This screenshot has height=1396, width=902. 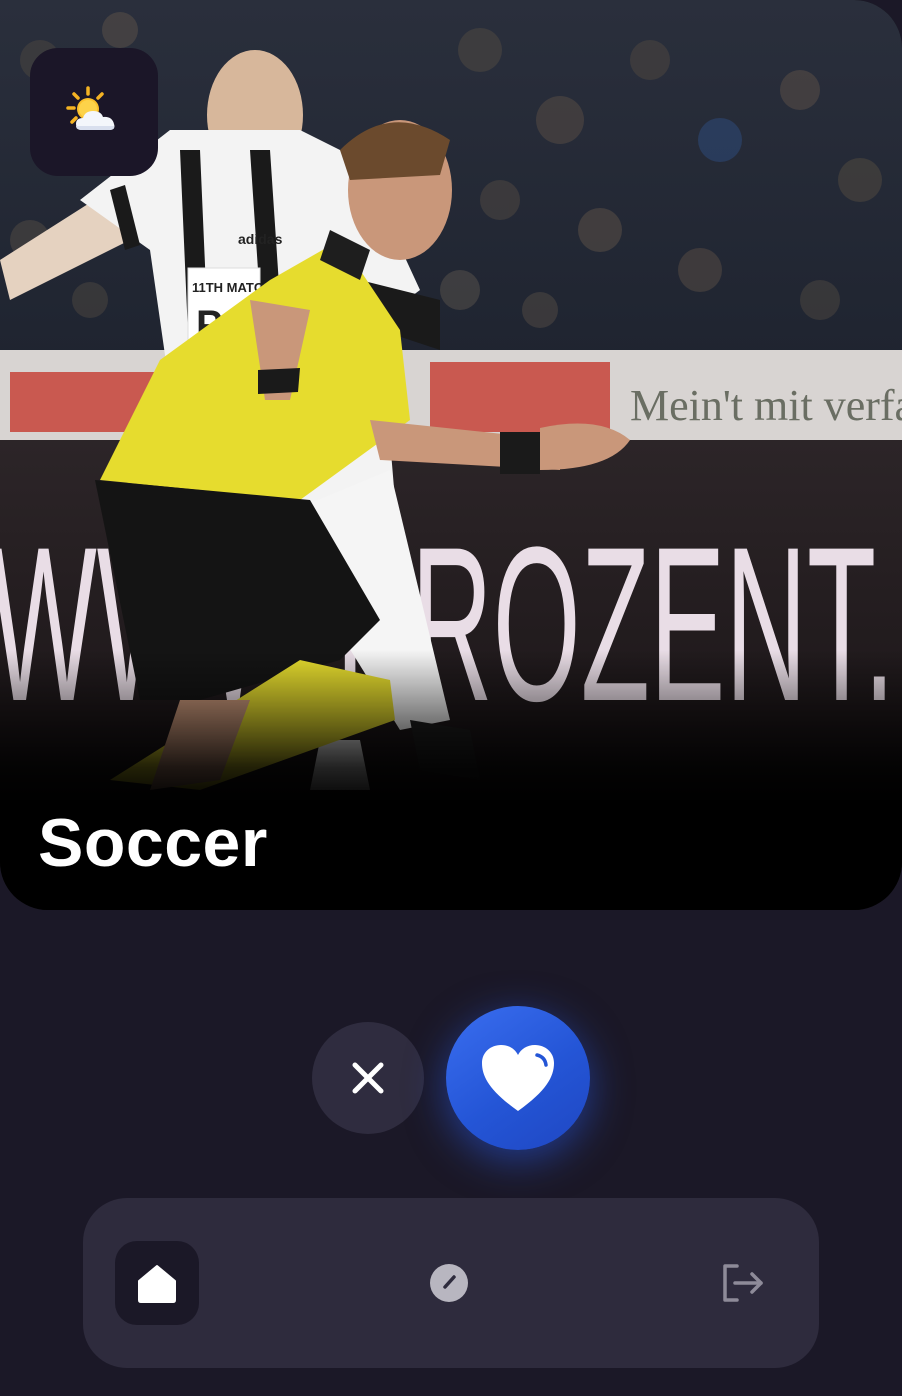 I want to click on jersey-brand: adidas, so click(x=260, y=239).